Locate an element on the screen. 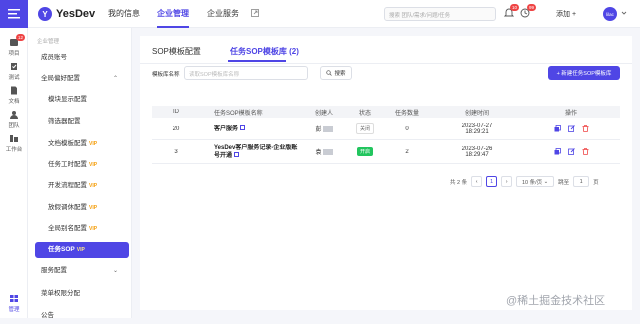 The height and width of the screenshot is (324, 640). sidebar-item: 任务SOP VIP is located at coordinates (82, 250).